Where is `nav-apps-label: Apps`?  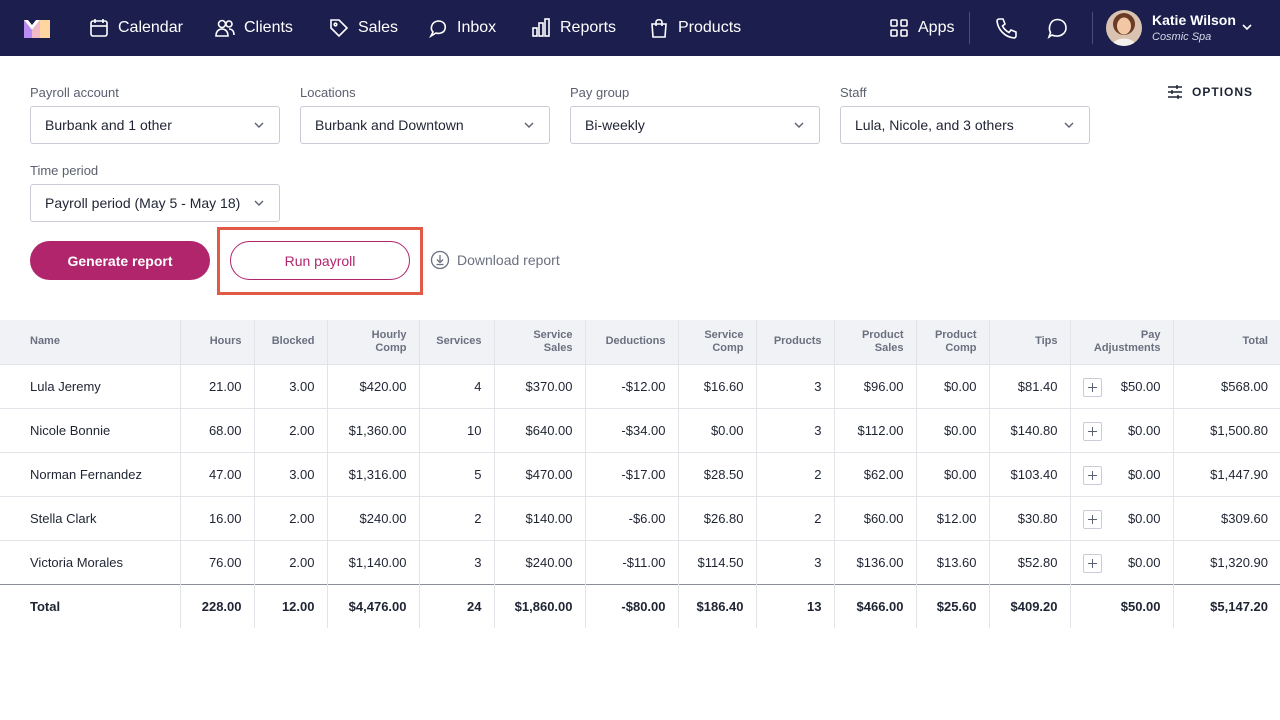 nav-apps-label: Apps is located at coordinates (936, 27).